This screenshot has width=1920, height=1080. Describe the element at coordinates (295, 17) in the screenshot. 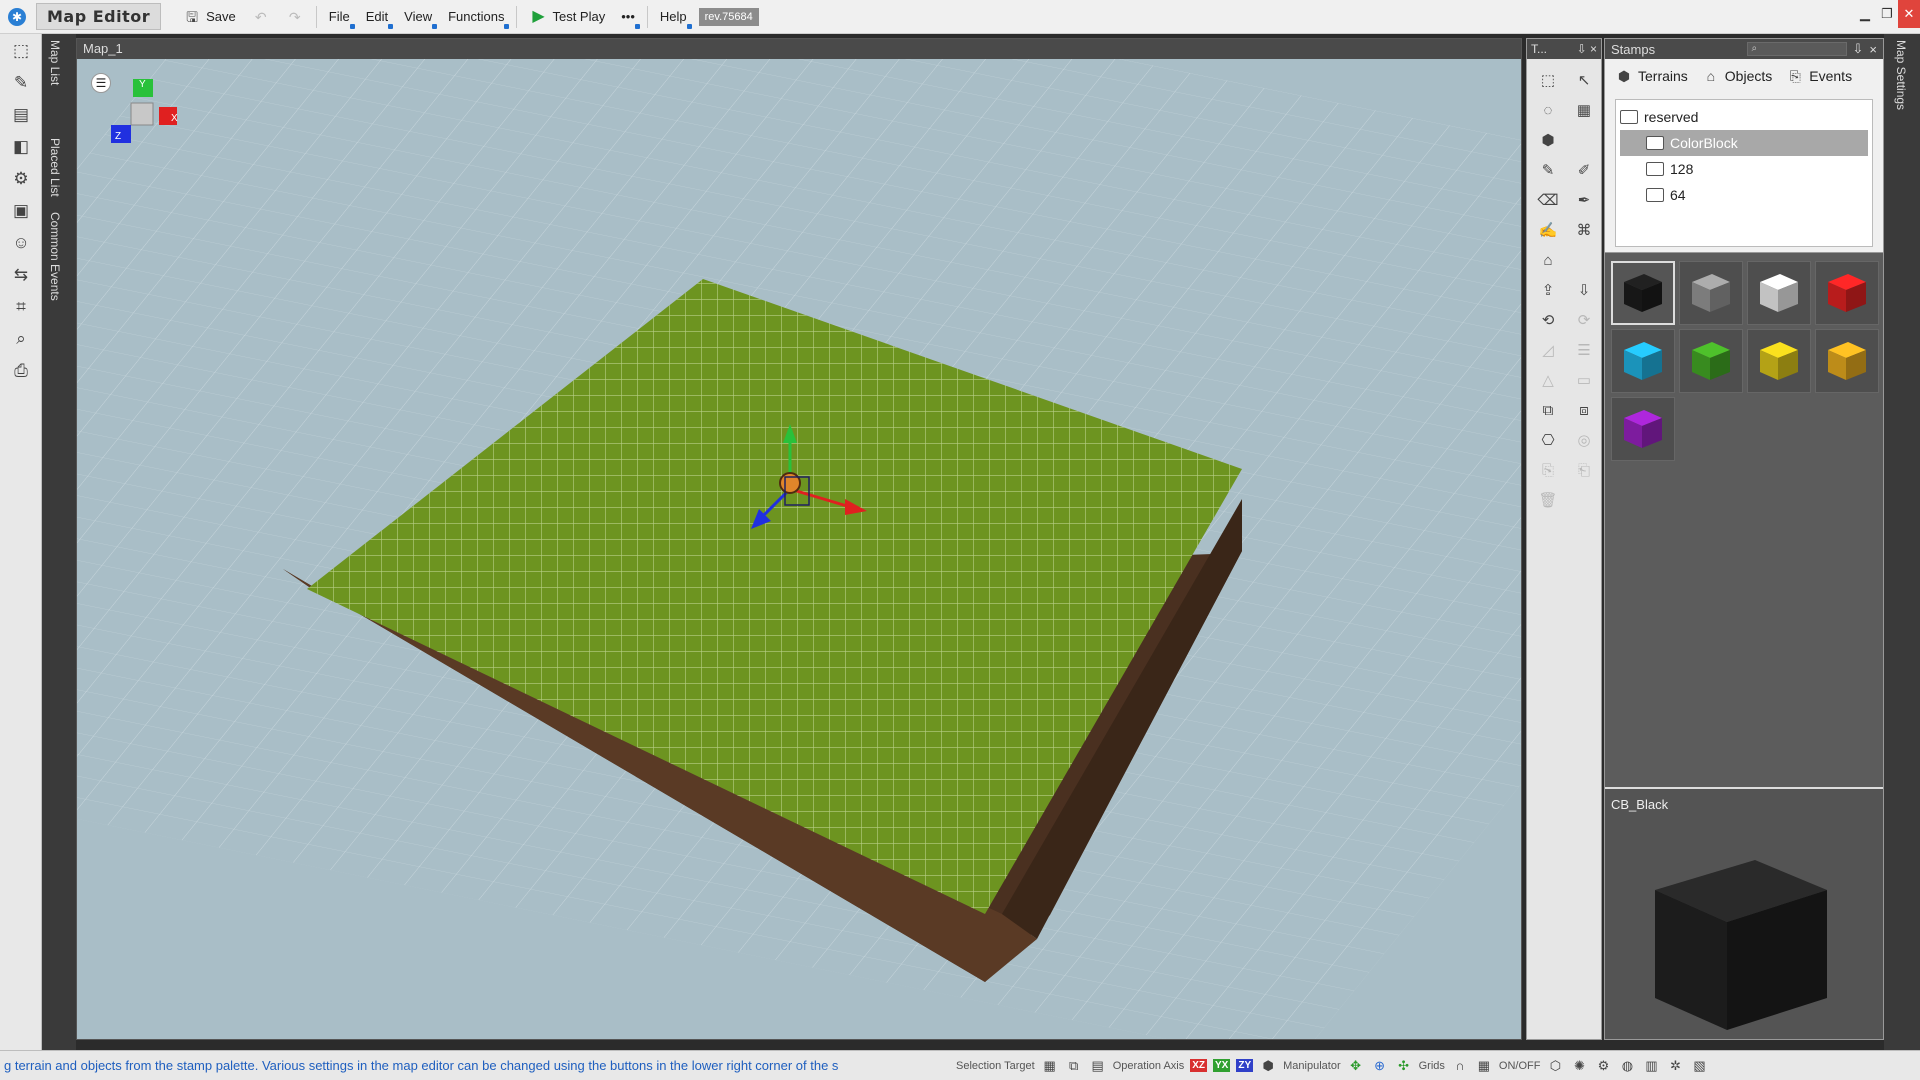

I see `redo-button: ↷` at that location.